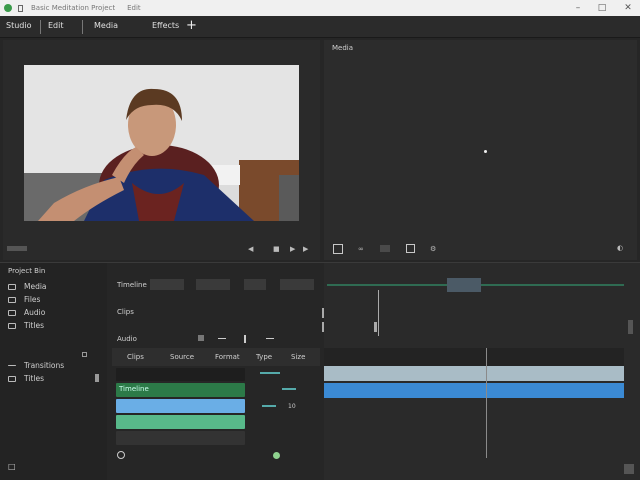  I want to click on frame-icon, so click(338, 249).